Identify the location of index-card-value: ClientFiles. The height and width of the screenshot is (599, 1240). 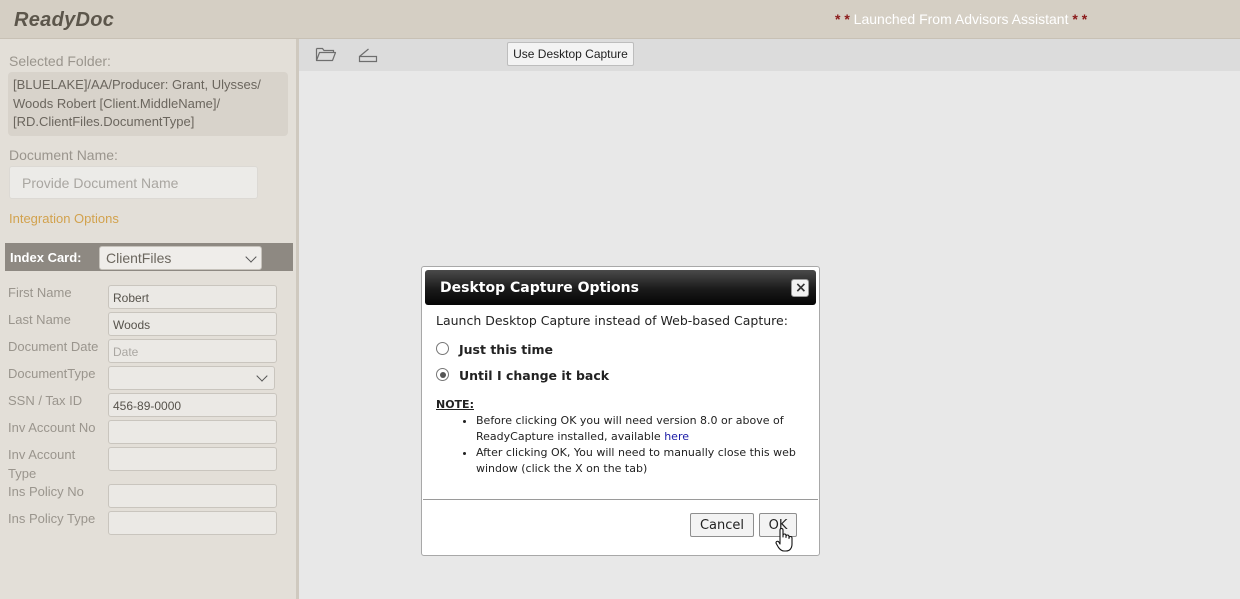
(139, 258).